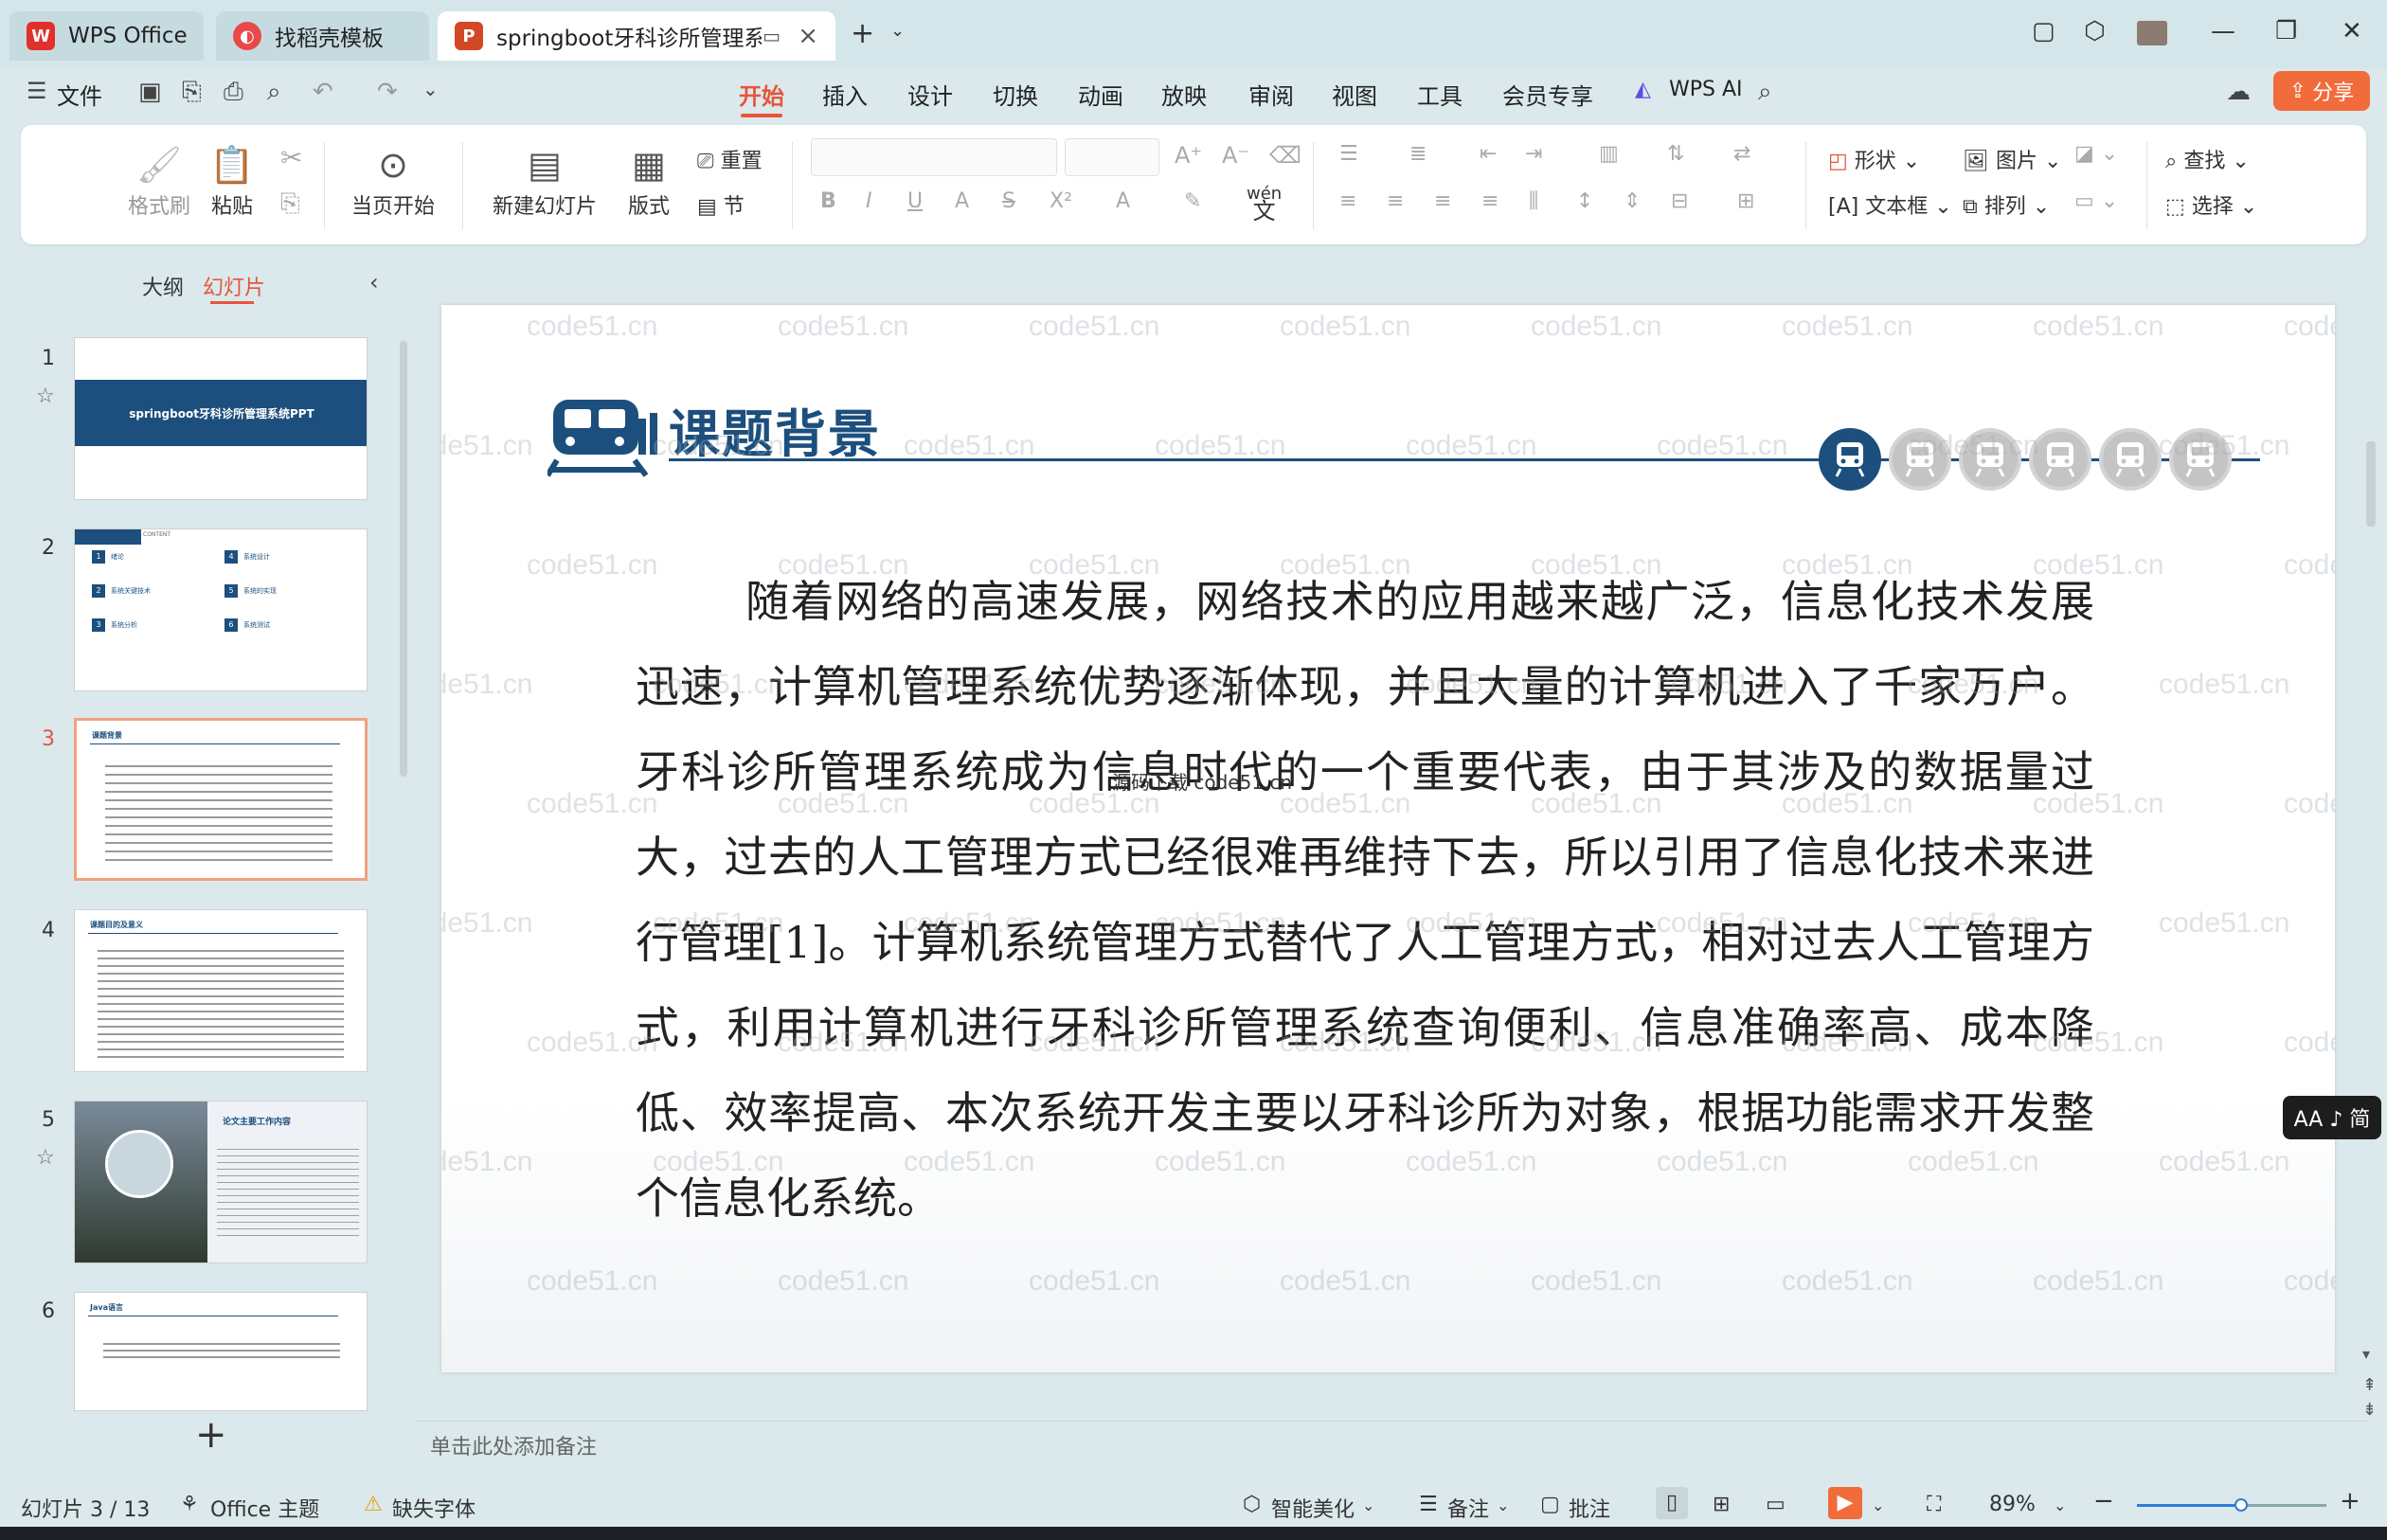 The height and width of the screenshot is (1540, 2387). Describe the element at coordinates (221, 990) in the screenshot. I see `slide-thumbnail-4: 课题目的及意义` at that location.